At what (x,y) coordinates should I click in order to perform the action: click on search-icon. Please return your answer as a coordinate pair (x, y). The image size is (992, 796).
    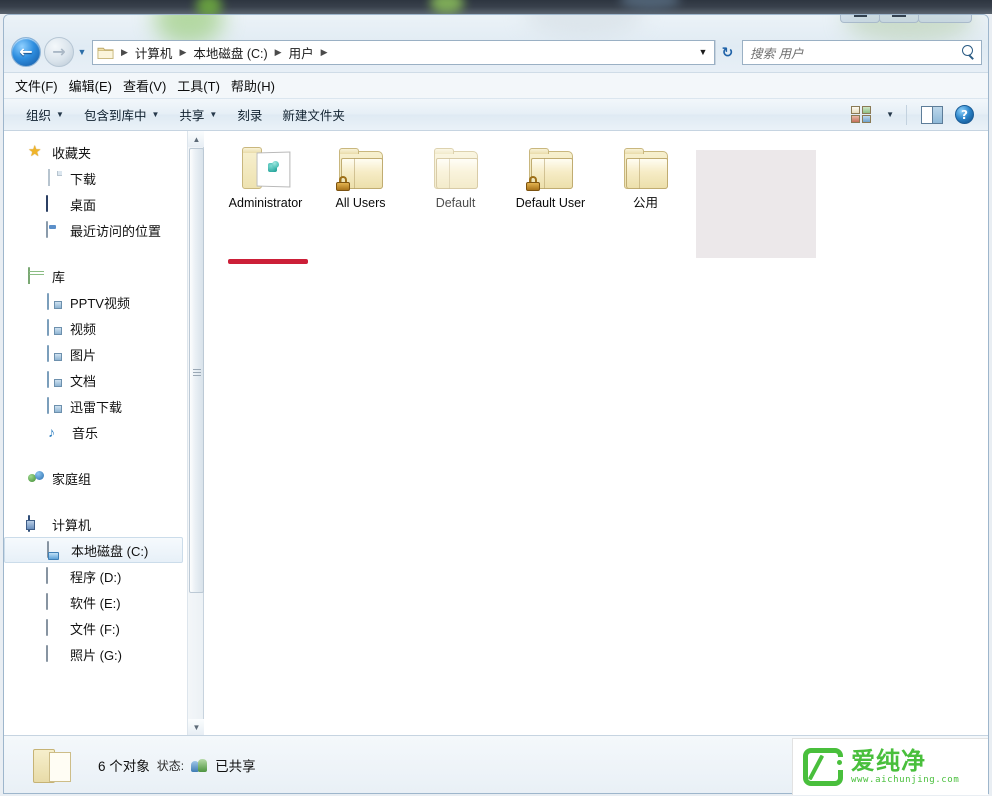
    Looking at the image, I should click on (968, 52).